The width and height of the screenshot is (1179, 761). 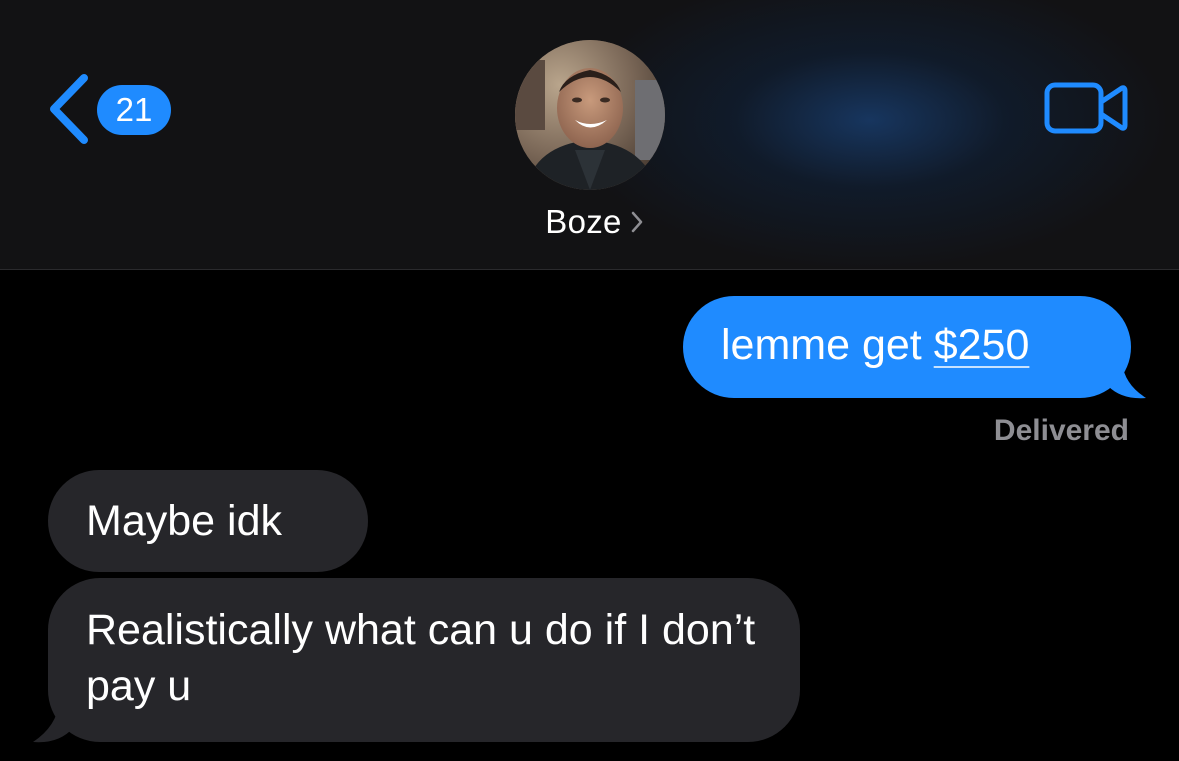 I want to click on outgoing-message-bubble: lemme get $250, so click(x=907, y=347).